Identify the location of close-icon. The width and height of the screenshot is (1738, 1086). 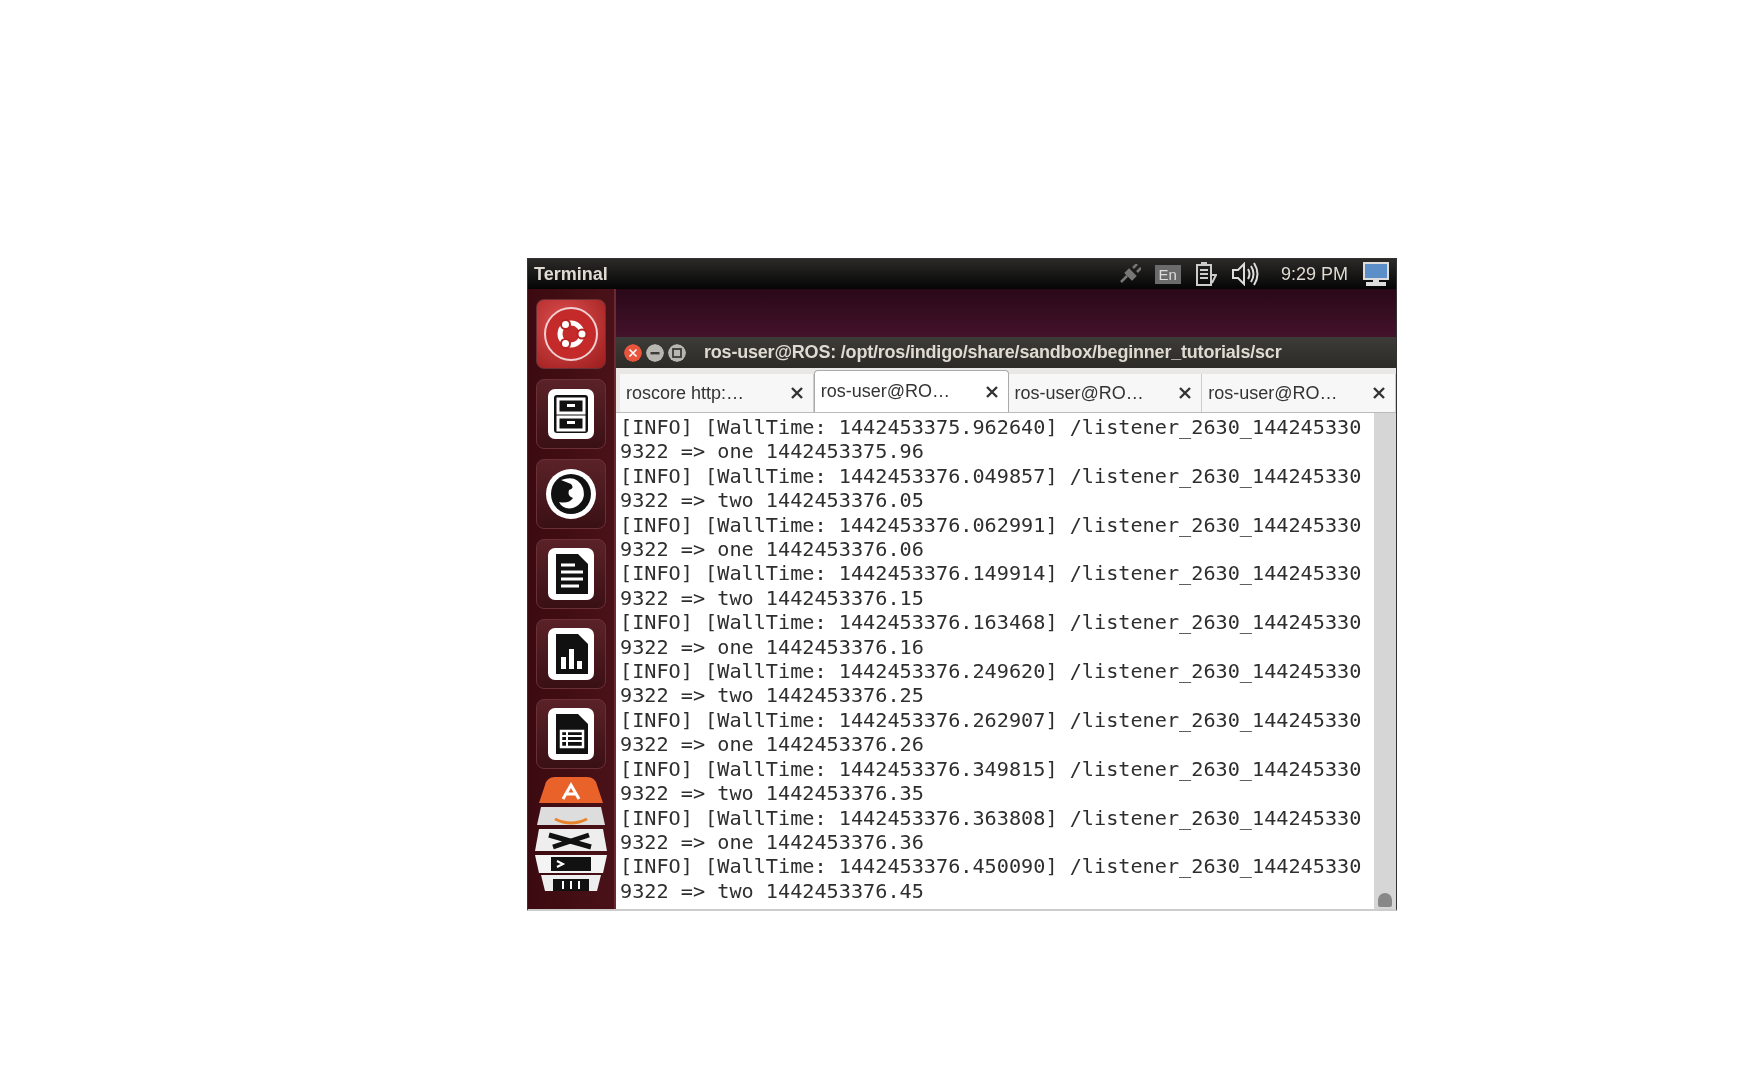
(633, 352).